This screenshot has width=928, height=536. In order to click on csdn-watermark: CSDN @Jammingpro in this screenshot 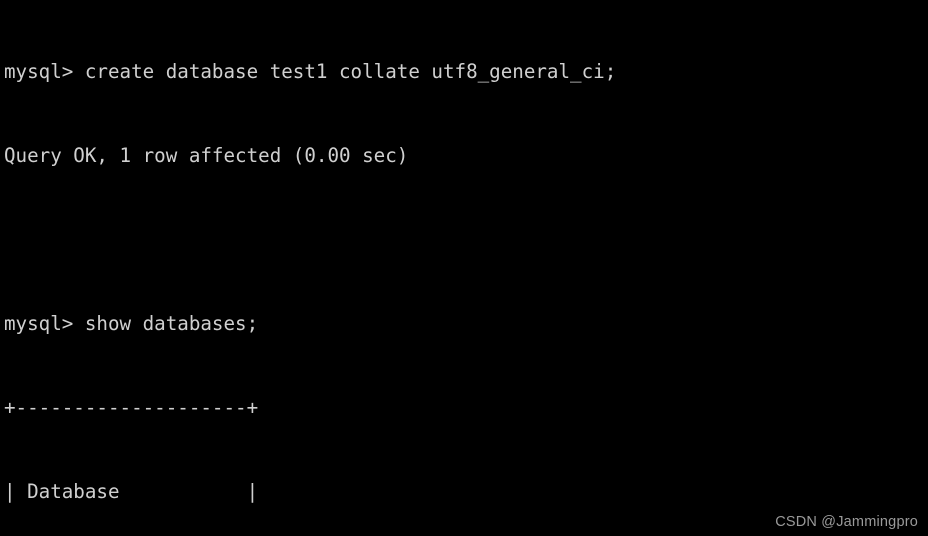, I will do `click(846, 522)`.